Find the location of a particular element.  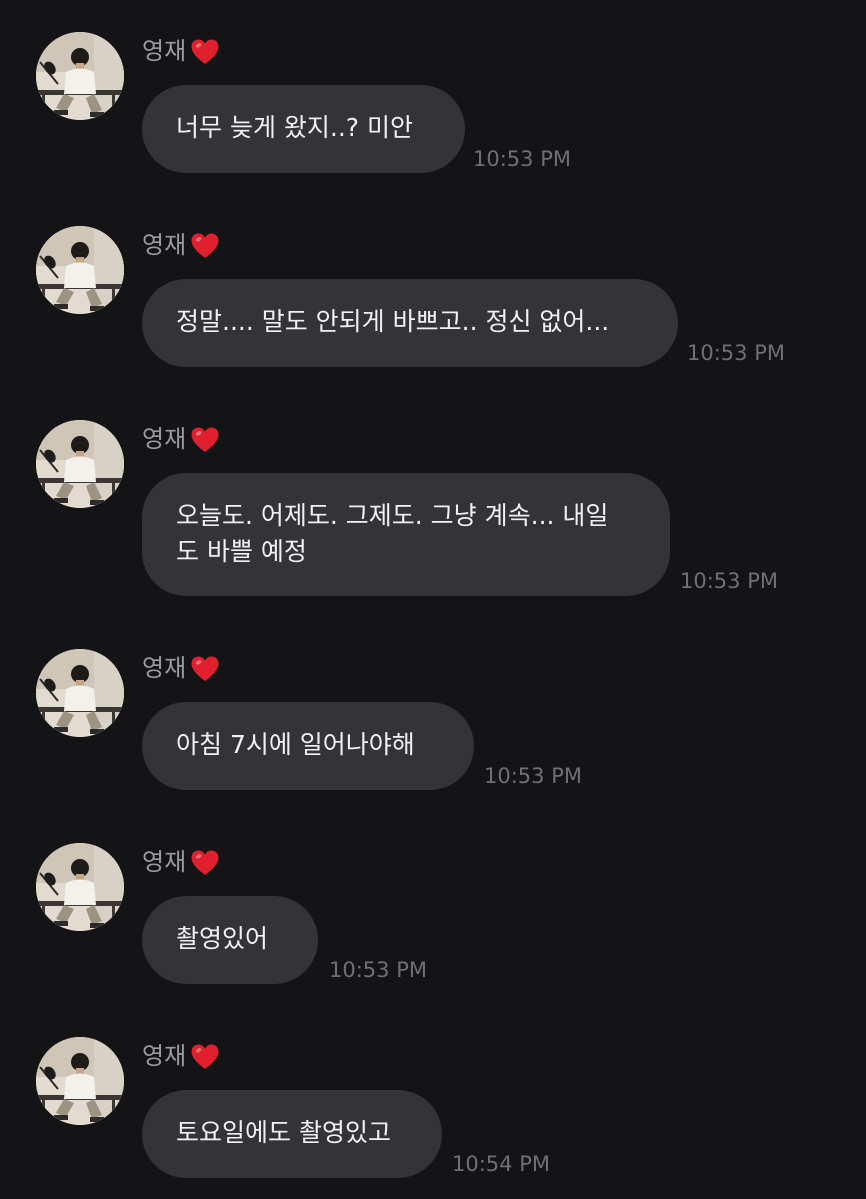

message: 영재 너무 늦게 왔지..? 미안 10:53 PM is located at coordinates (433, 107).